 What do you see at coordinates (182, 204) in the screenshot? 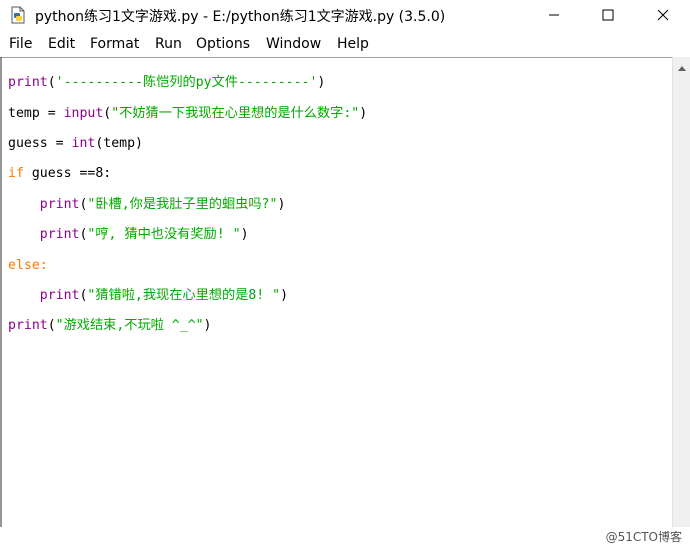
I see `string-token: "卧槽,你是我肚子里的蛔虫吗?"` at bounding box center [182, 204].